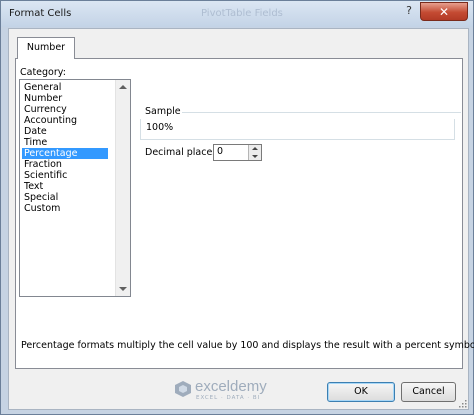  Describe the element at coordinates (123, 289) in the screenshot. I see `scroll-down-arrow-icon` at that location.